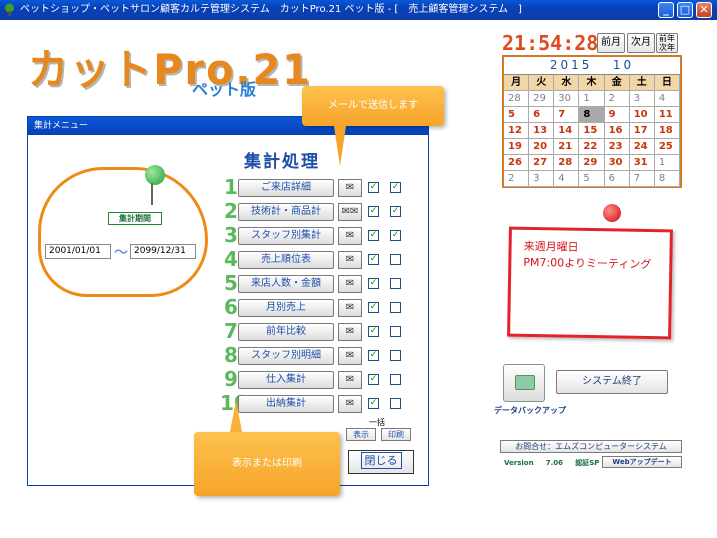 The height and width of the screenshot is (538, 717). Describe the element at coordinates (517, 163) in the screenshot. I see `calendar-day: 26` at that location.